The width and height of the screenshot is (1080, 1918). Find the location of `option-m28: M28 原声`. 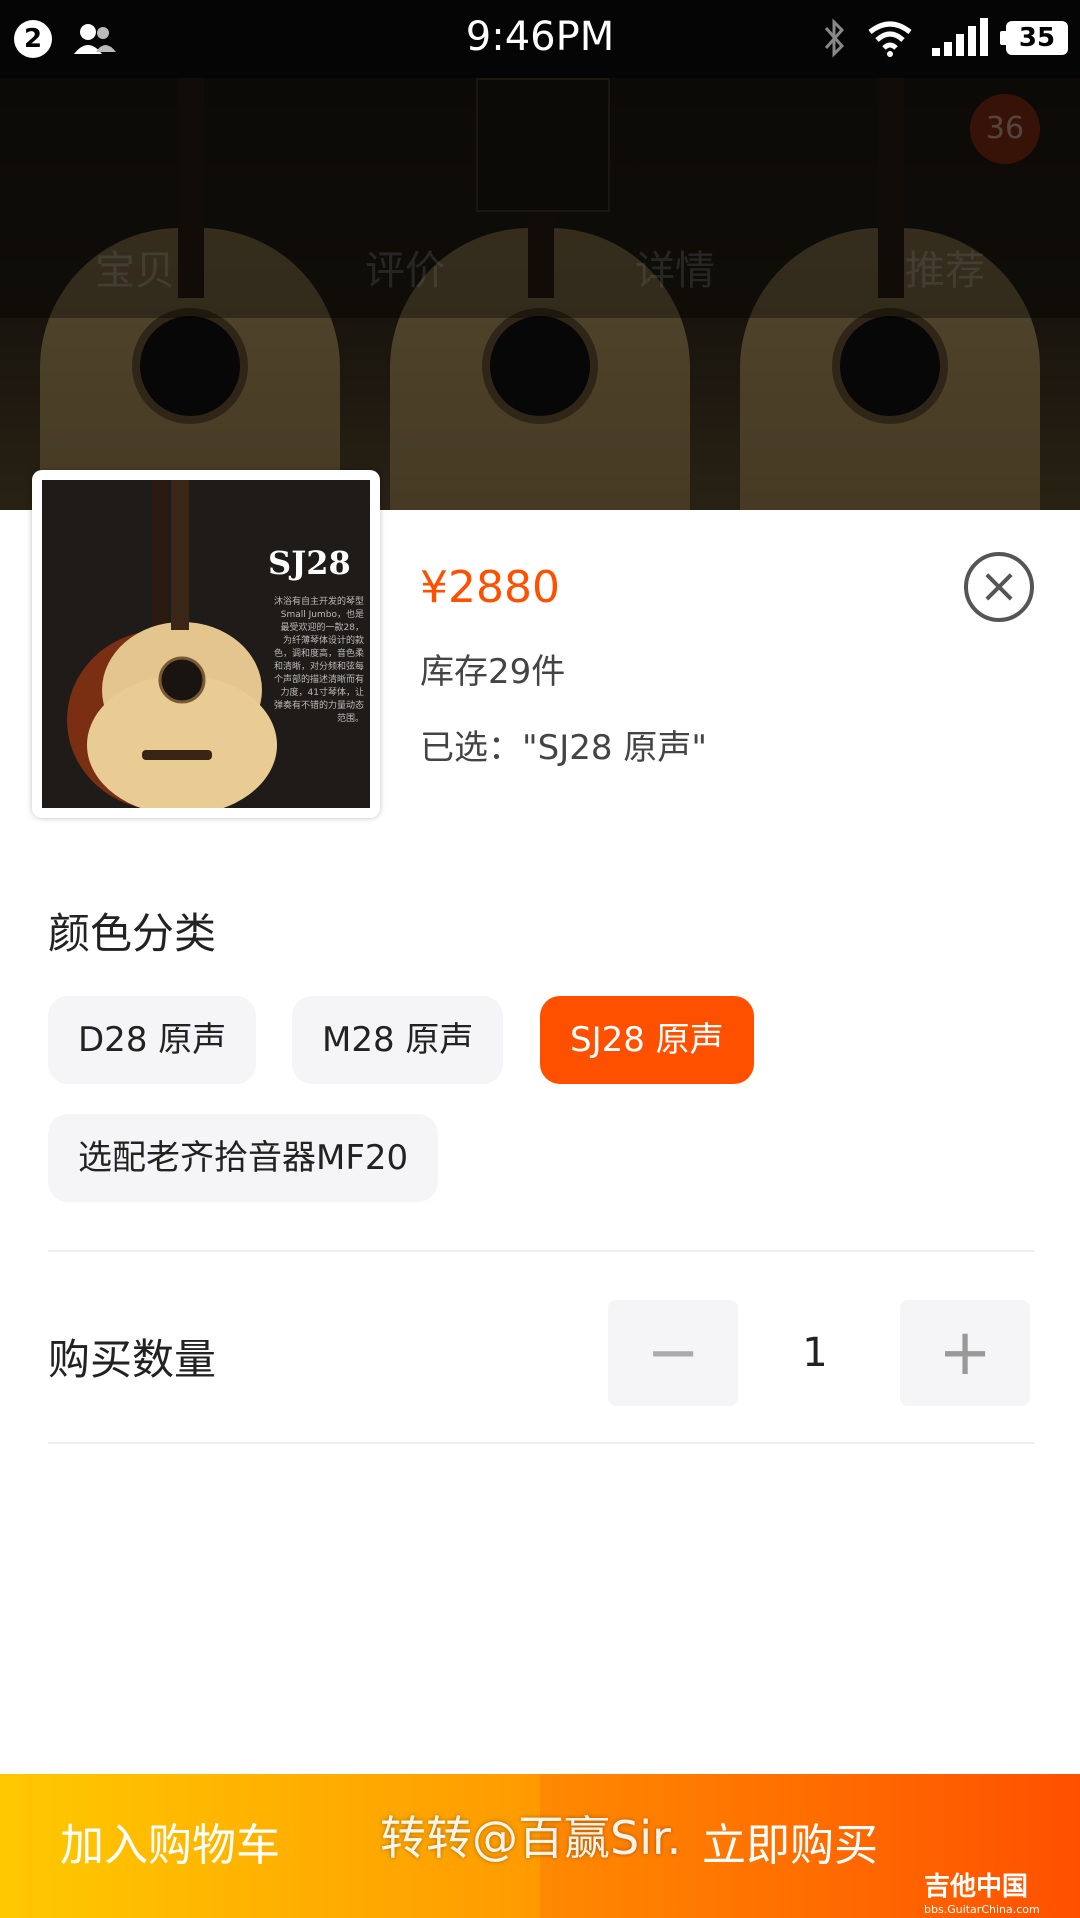

option-m28: M28 原声 is located at coordinates (398, 1040).